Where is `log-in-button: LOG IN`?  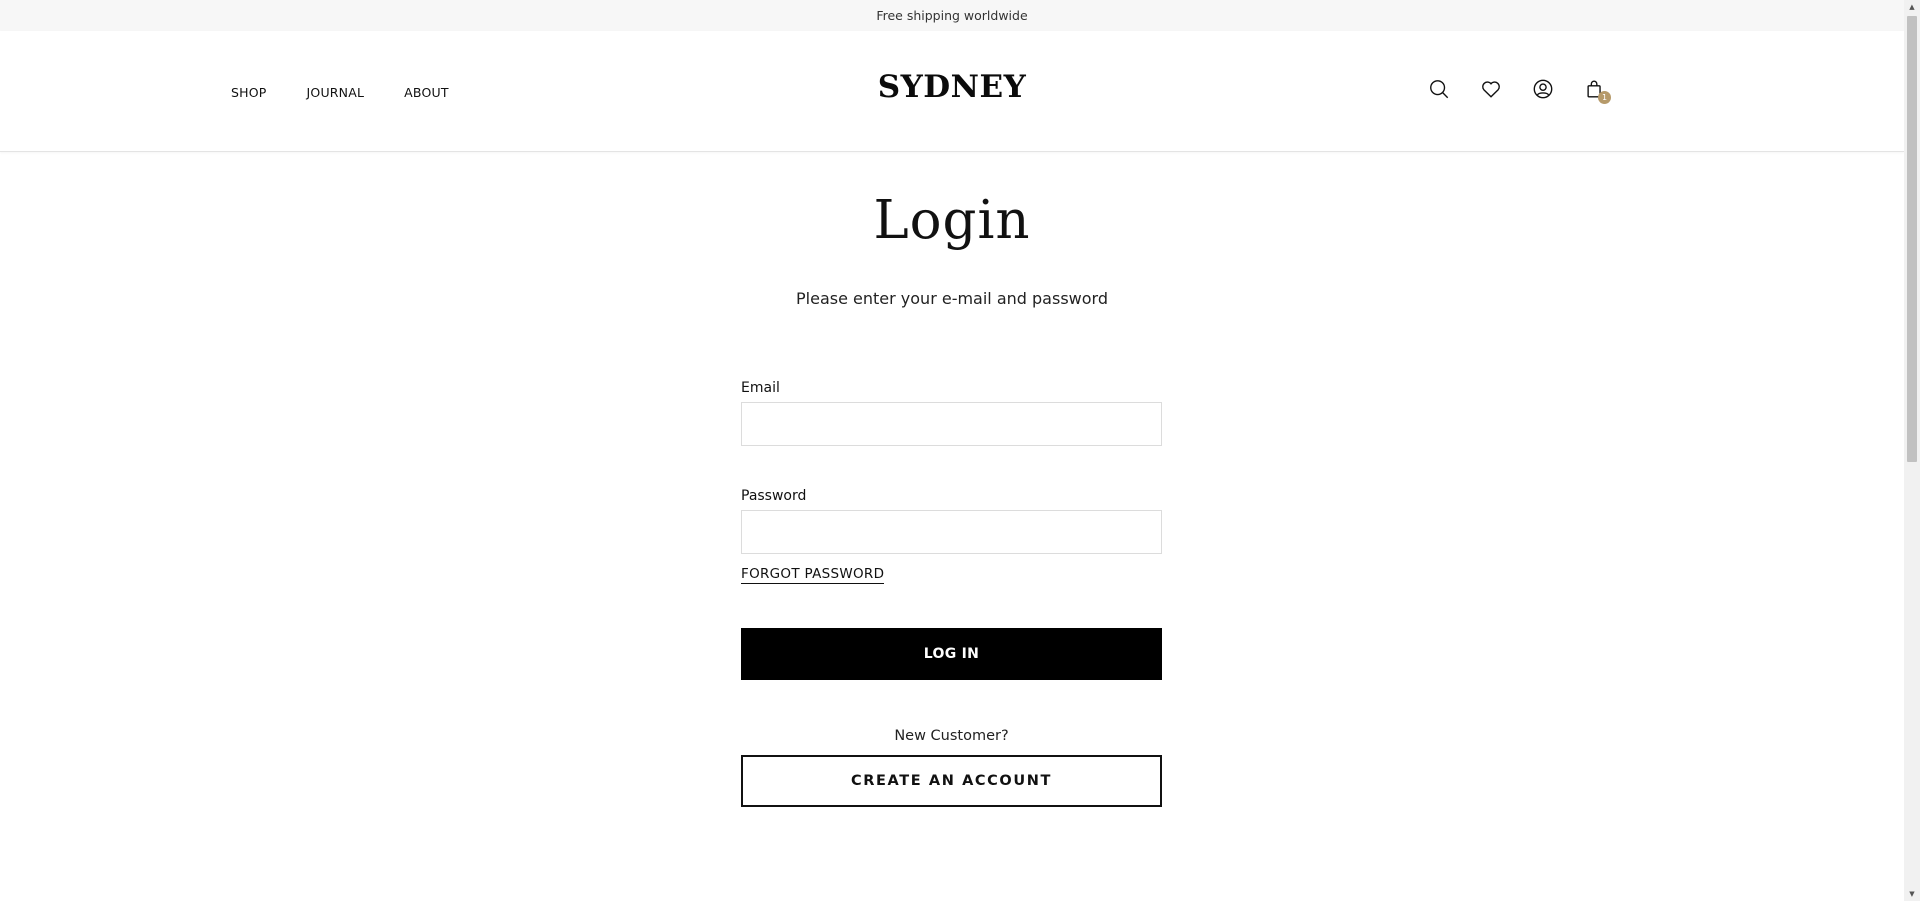
log-in-button: LOG IN is located at coordinates (951, 654).